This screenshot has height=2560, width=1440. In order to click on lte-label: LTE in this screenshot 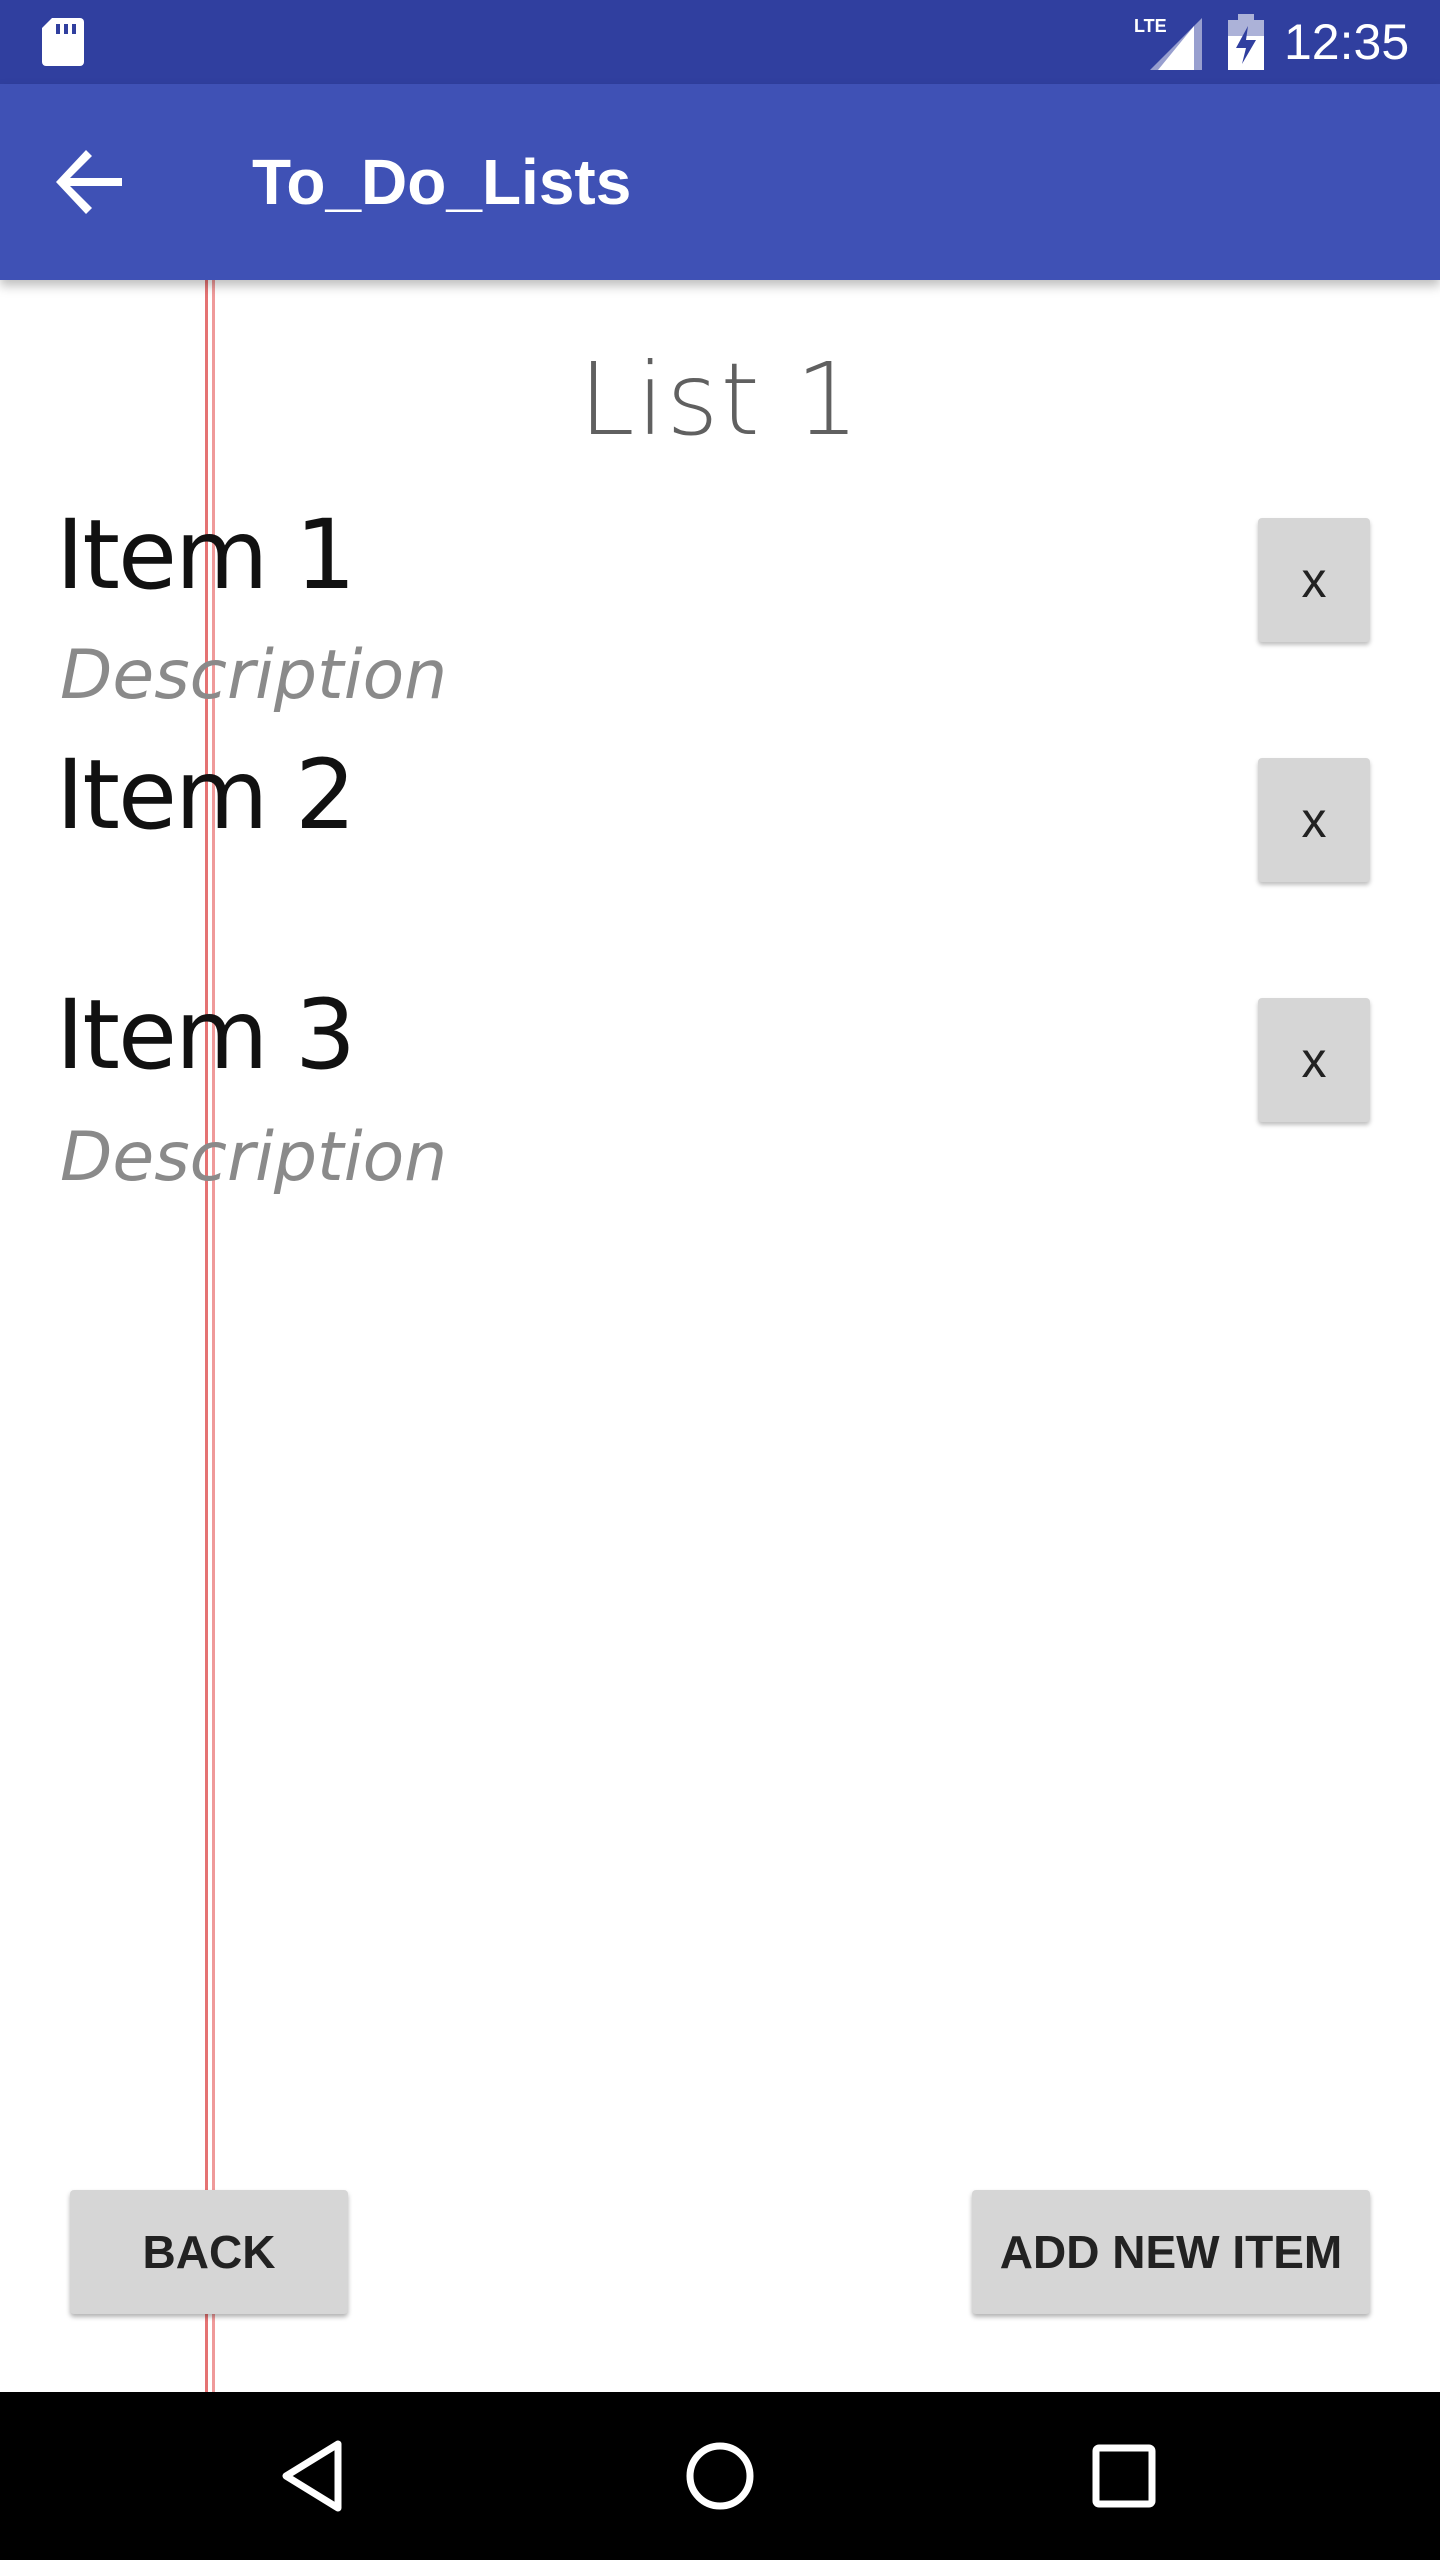, I will do `click(1150, 26)`.